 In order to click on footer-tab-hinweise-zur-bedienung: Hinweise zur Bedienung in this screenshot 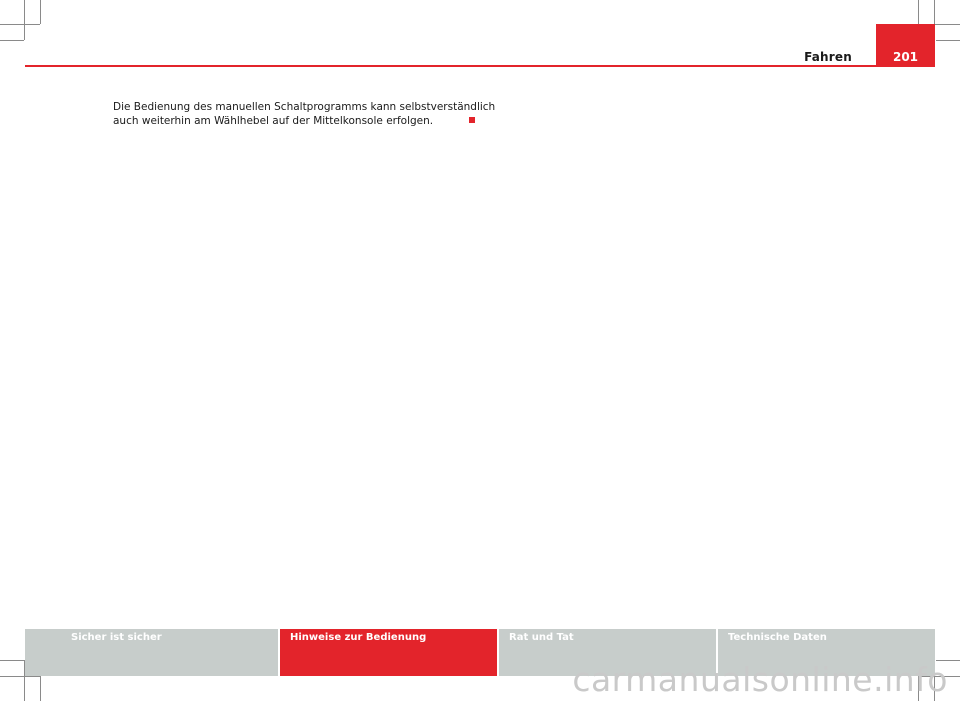, I will do `click(388, 652)`.